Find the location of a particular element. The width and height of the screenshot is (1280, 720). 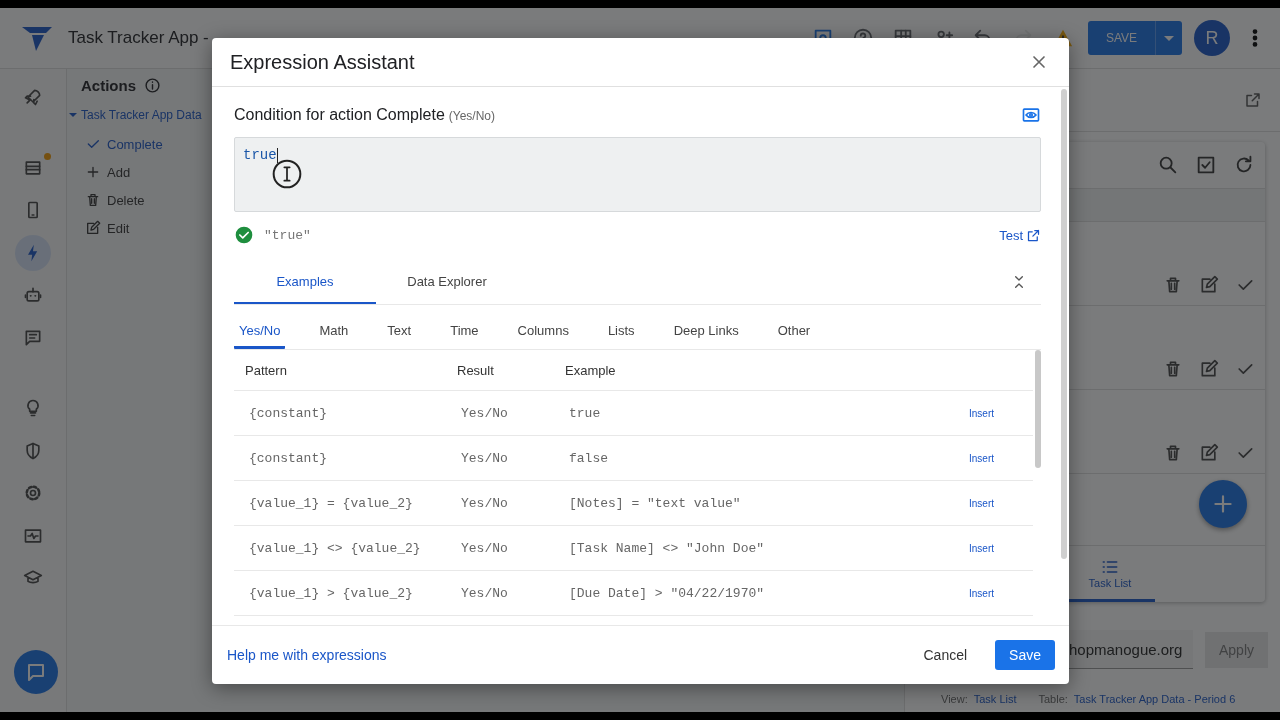

condition-type: (Yes/No) is located at coordinates (472, 116).